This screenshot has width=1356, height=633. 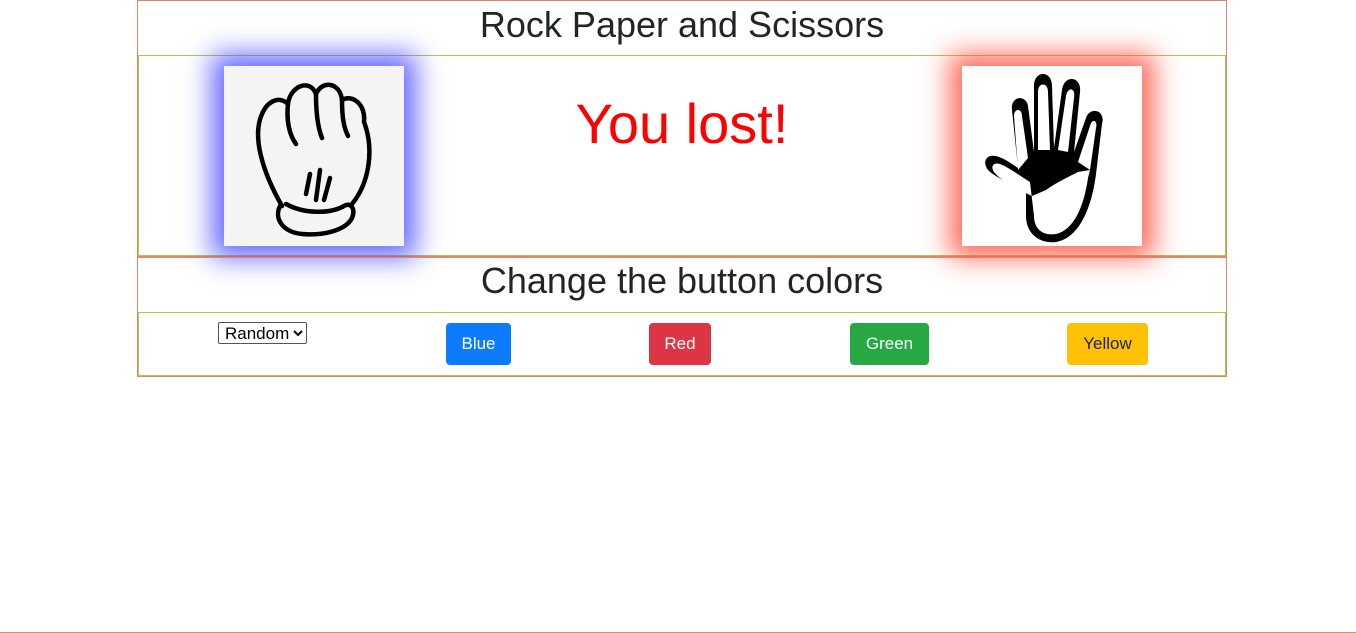 I want to click on red-button: Red, so click(x=680, y=344).